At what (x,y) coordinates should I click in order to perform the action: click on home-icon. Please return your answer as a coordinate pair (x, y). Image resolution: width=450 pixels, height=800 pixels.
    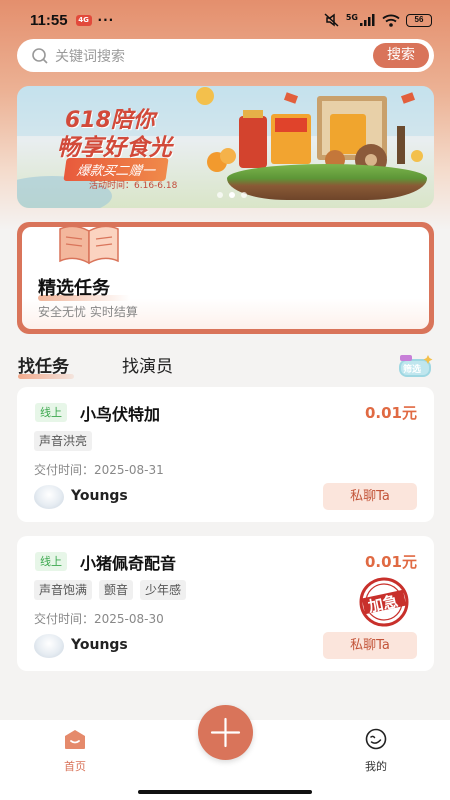
    Looking at the image, I should click on (75, 739).